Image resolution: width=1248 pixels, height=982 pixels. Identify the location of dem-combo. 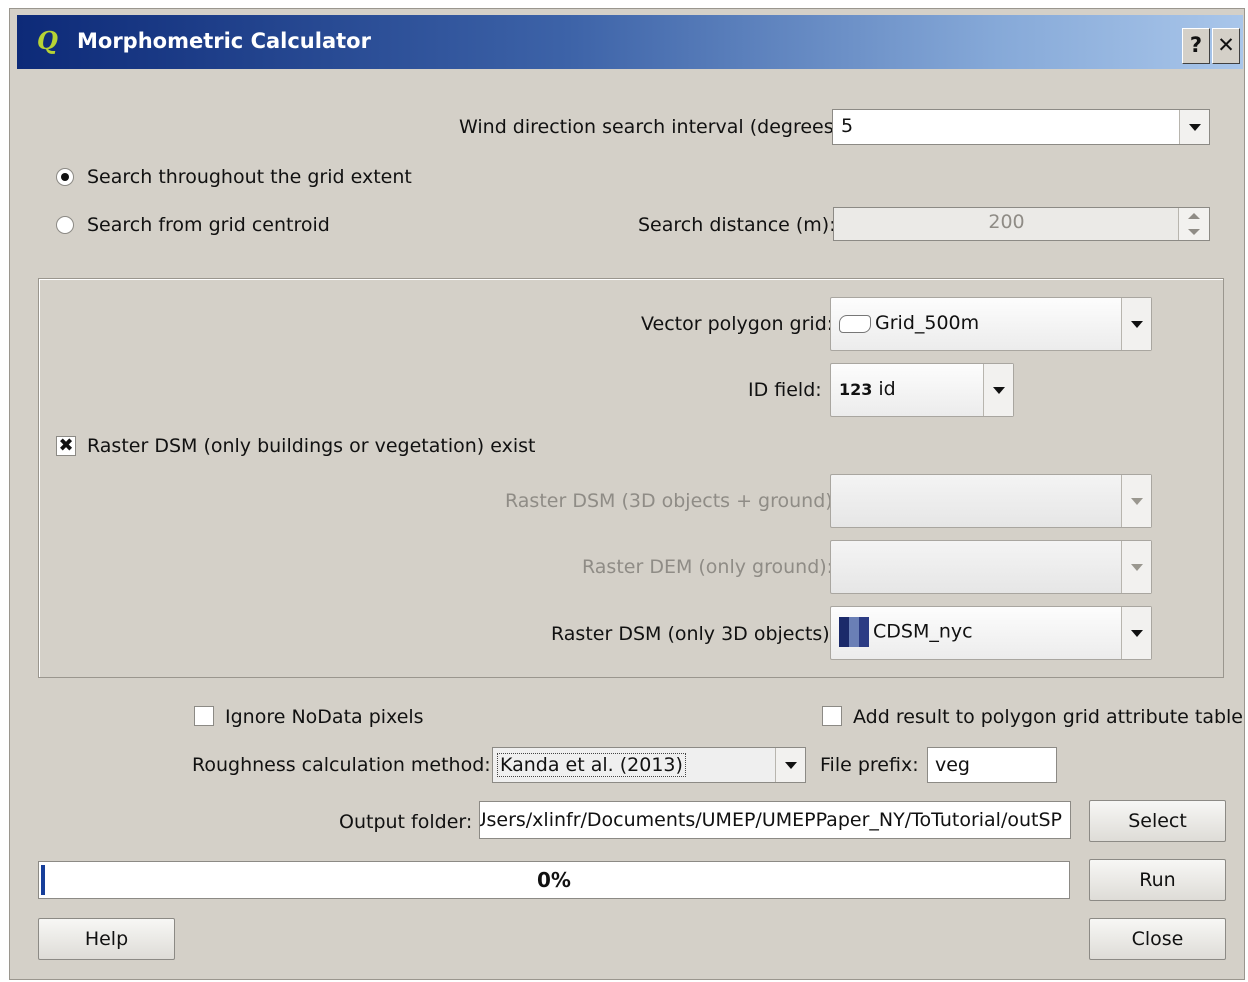
(991, 567).